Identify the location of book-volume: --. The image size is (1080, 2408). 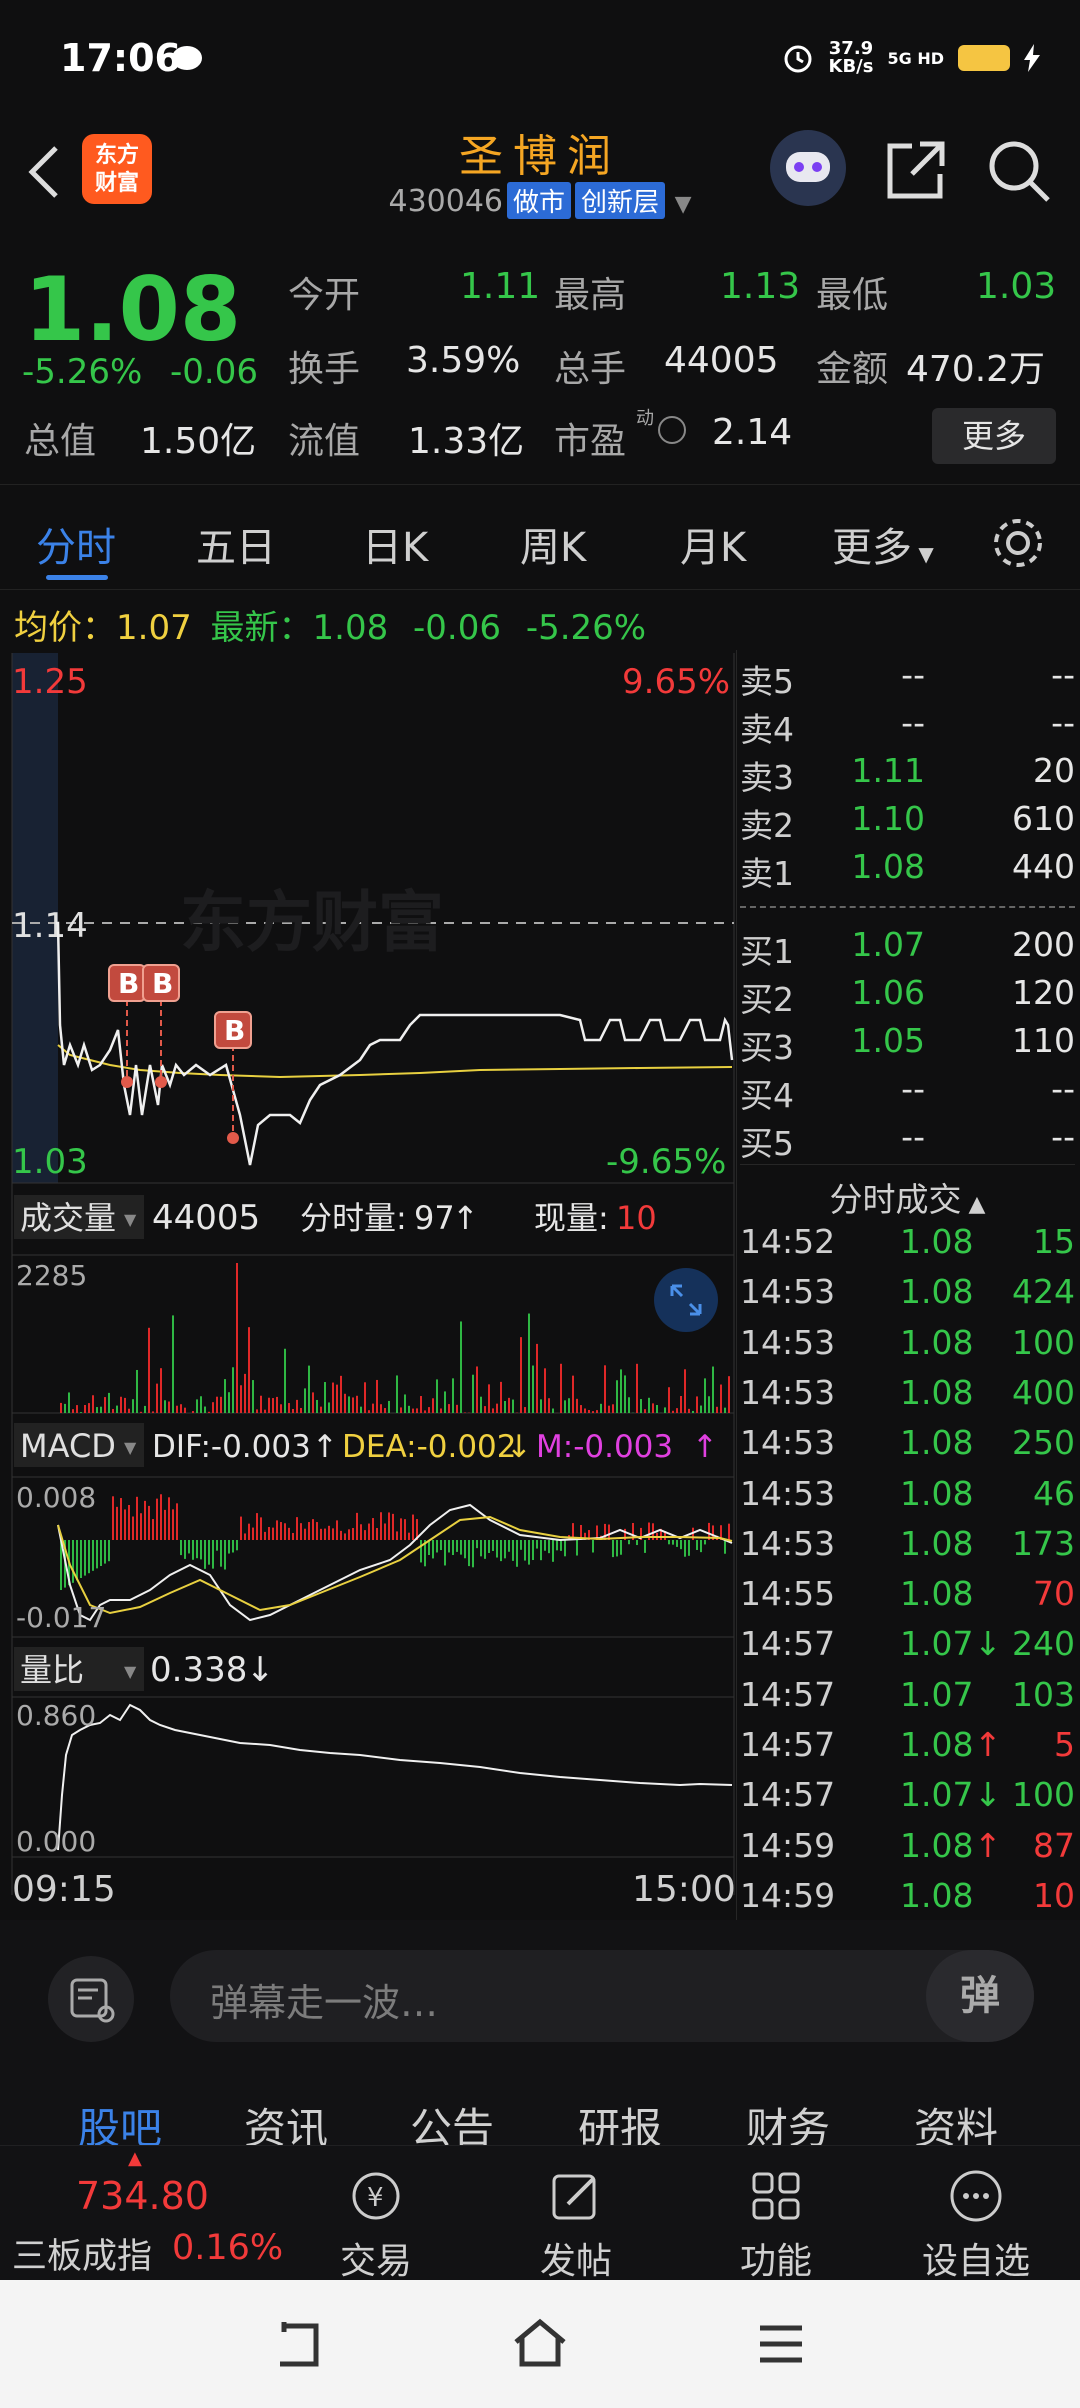
(1063, 722).